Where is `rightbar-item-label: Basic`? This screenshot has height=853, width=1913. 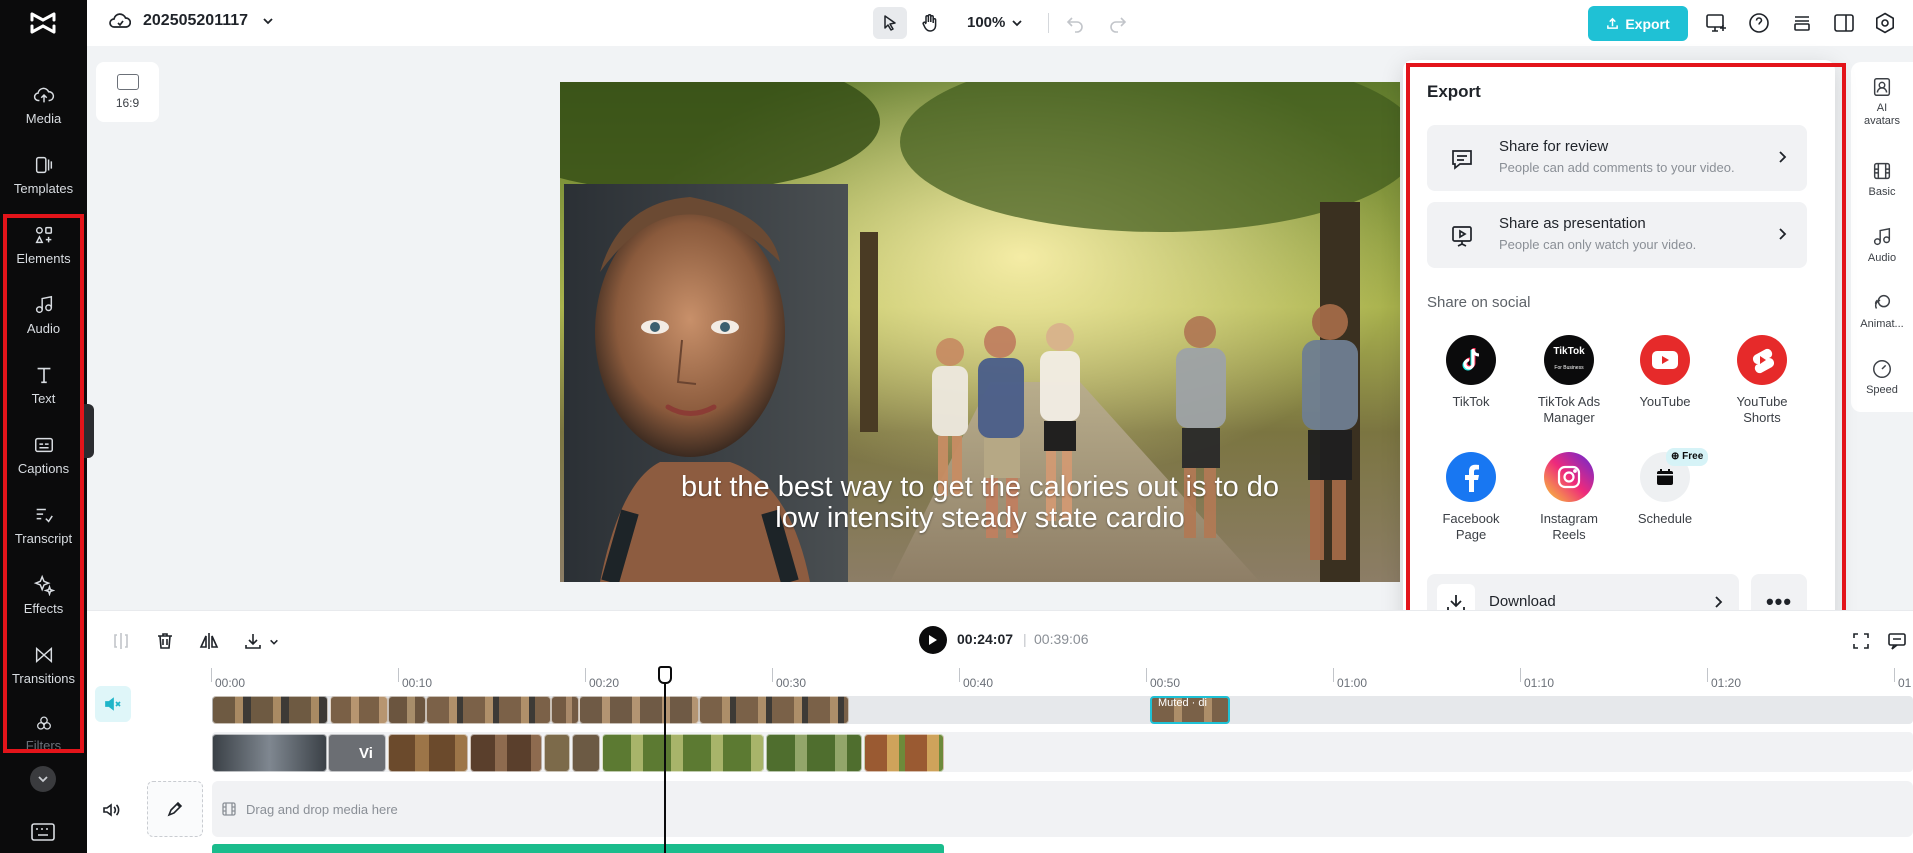
rightbar-item-label: Basic is located at coordinates (1882, 192).